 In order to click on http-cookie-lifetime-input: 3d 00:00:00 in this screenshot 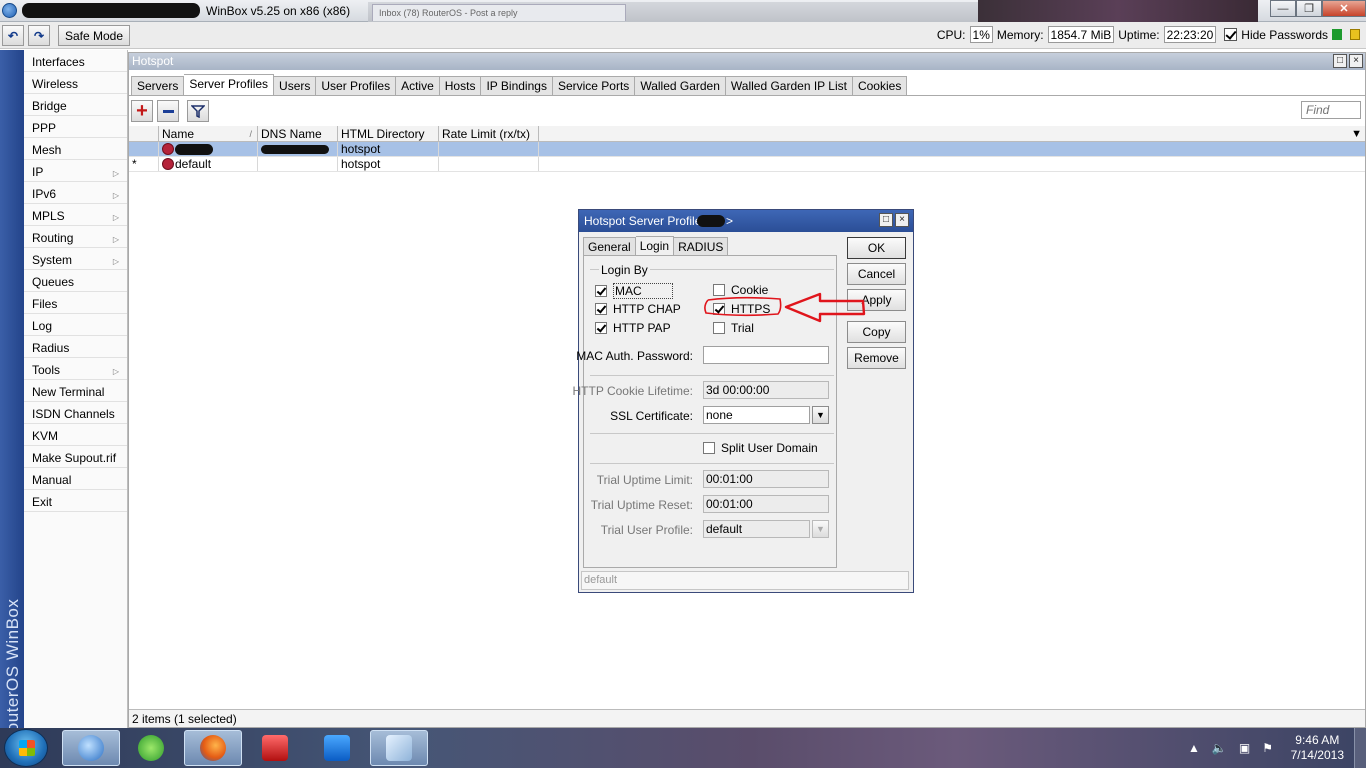, I will do `click(766, 390)`.